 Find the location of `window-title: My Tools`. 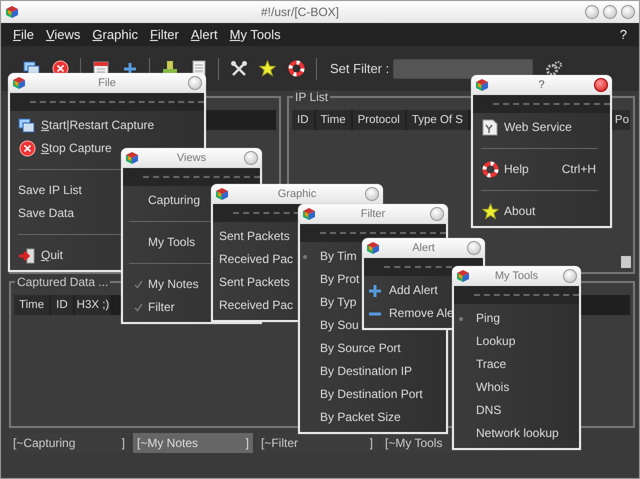

window-title: My Tools is located at coordinates (517, 276).